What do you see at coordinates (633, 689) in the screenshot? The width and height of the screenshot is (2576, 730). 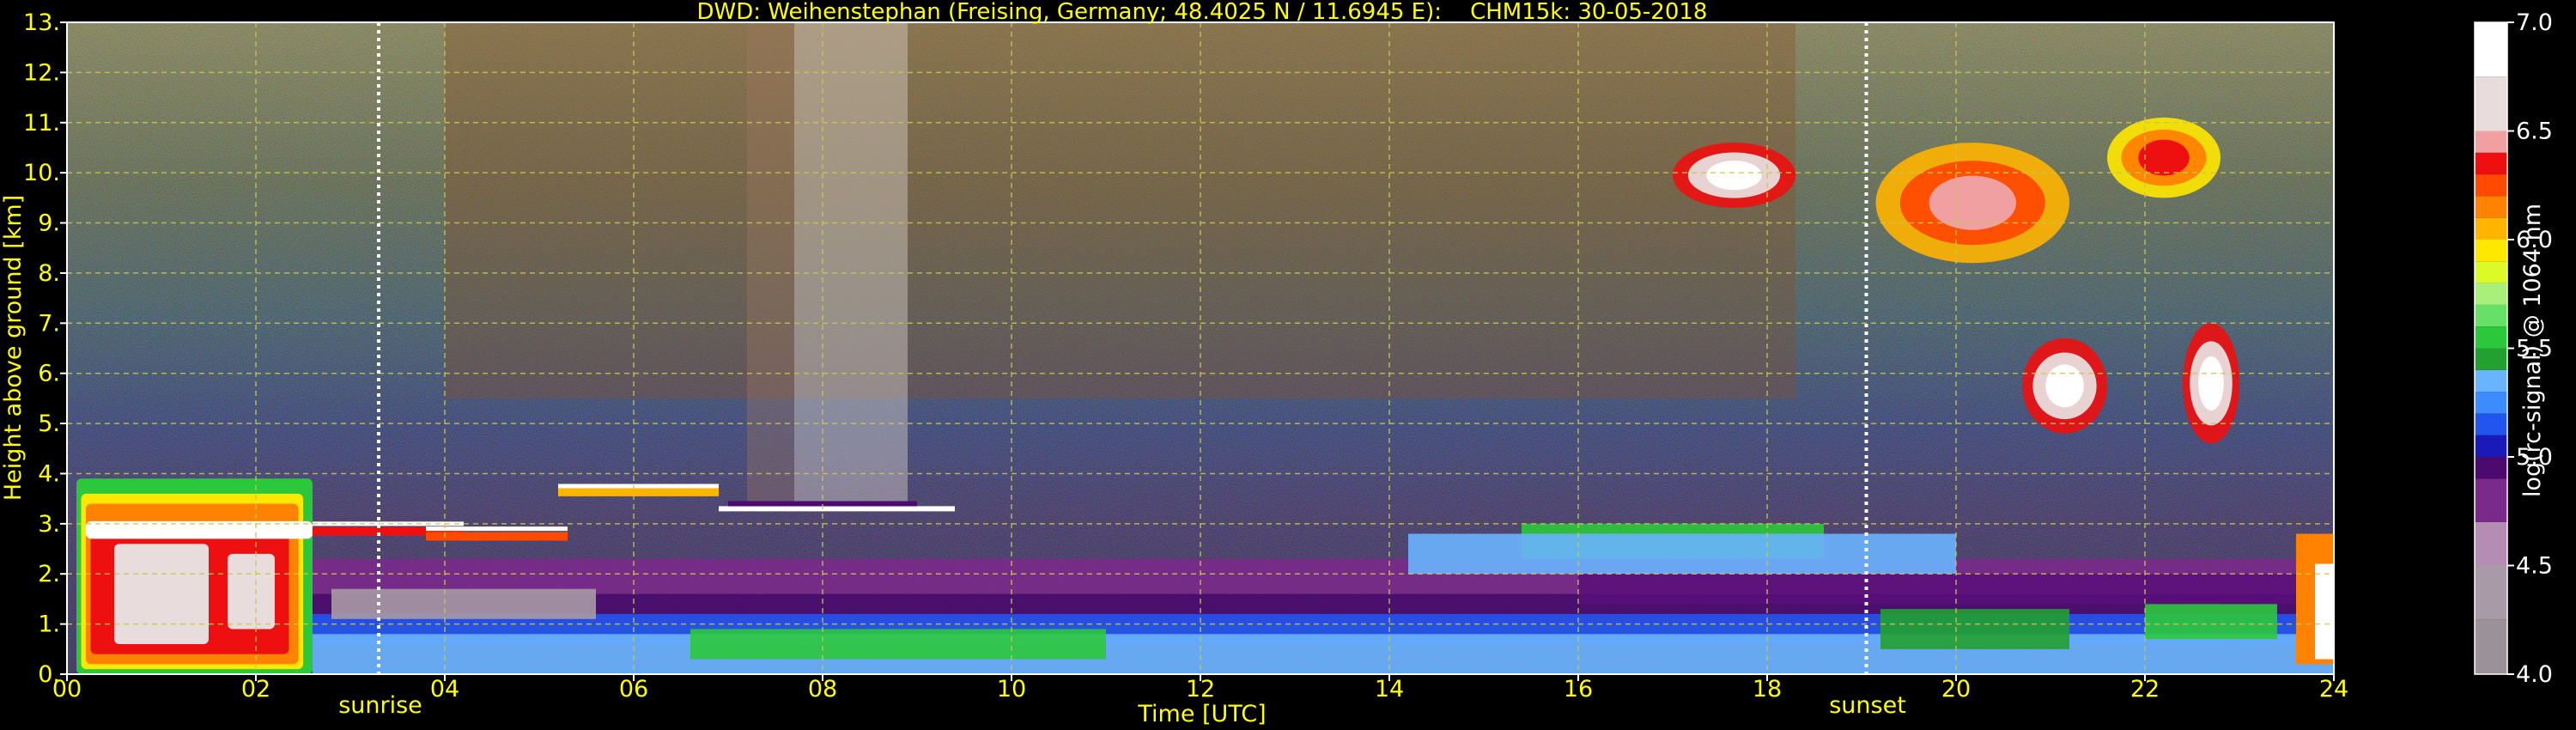 I see `x-tick-label: 06` at bounding box center [633, 689].